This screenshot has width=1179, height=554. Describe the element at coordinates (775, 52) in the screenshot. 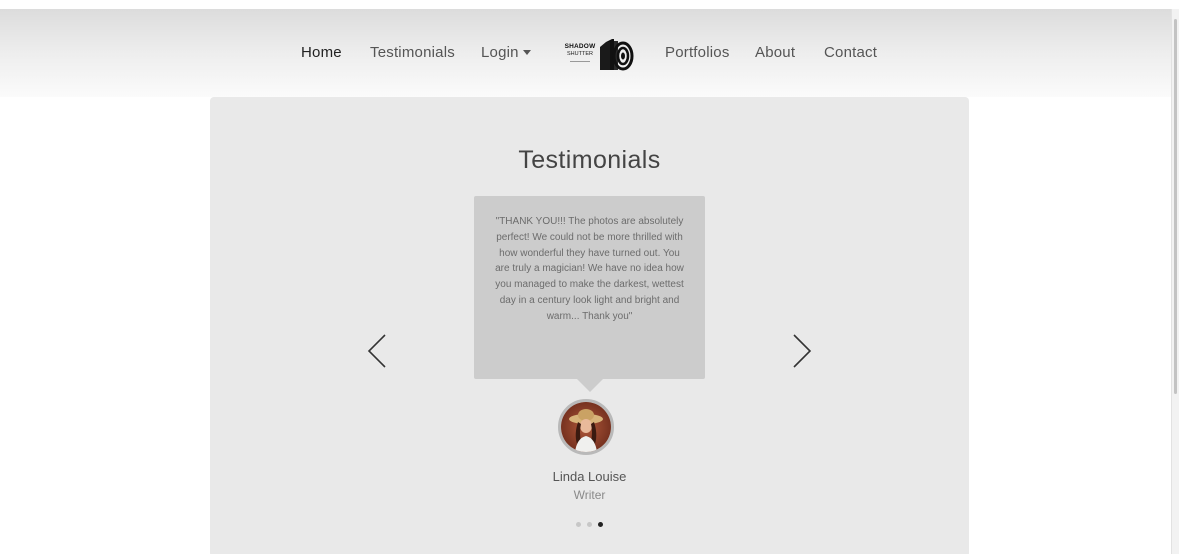

I see `nav-about: About` at that location.